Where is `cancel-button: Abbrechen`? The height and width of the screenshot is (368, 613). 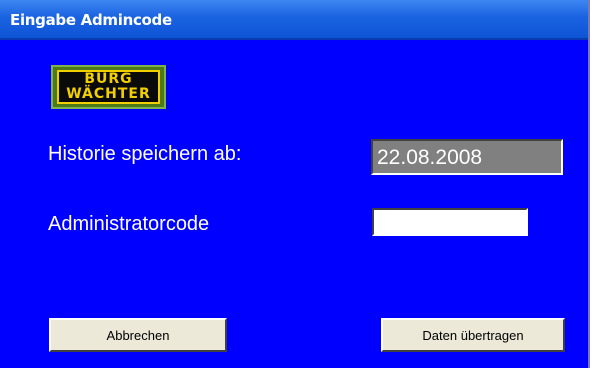
cancel-button: Abbrechen is located at coordinates (138, 335).